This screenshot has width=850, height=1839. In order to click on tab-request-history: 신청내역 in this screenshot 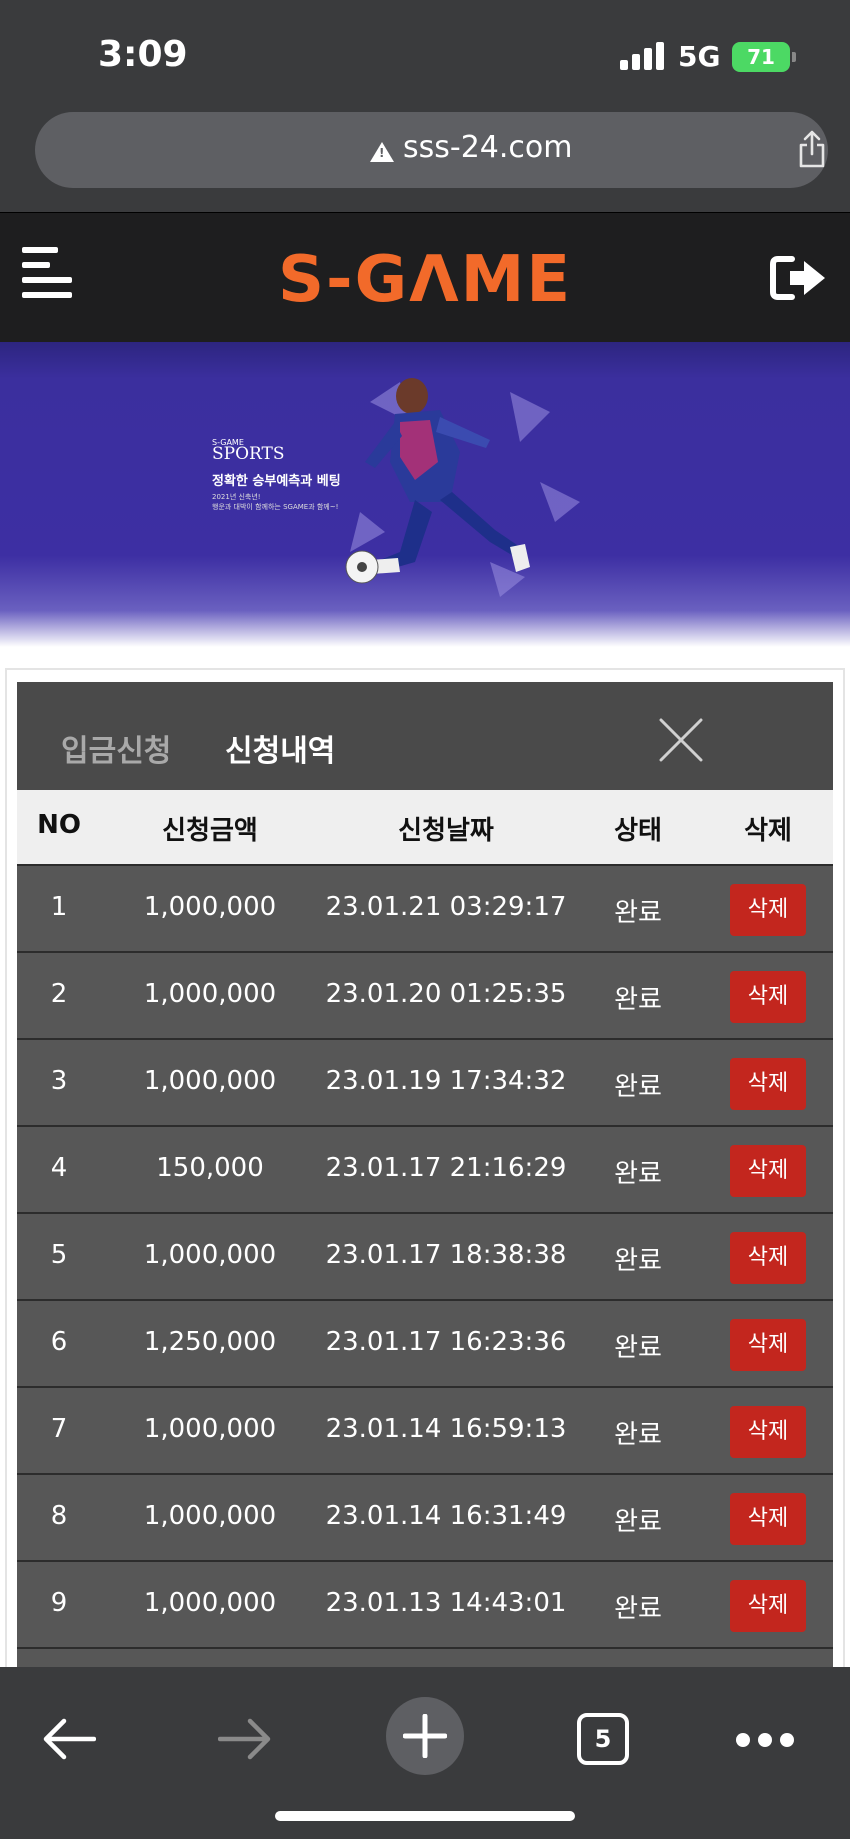, I will do `click(280, 748)`.